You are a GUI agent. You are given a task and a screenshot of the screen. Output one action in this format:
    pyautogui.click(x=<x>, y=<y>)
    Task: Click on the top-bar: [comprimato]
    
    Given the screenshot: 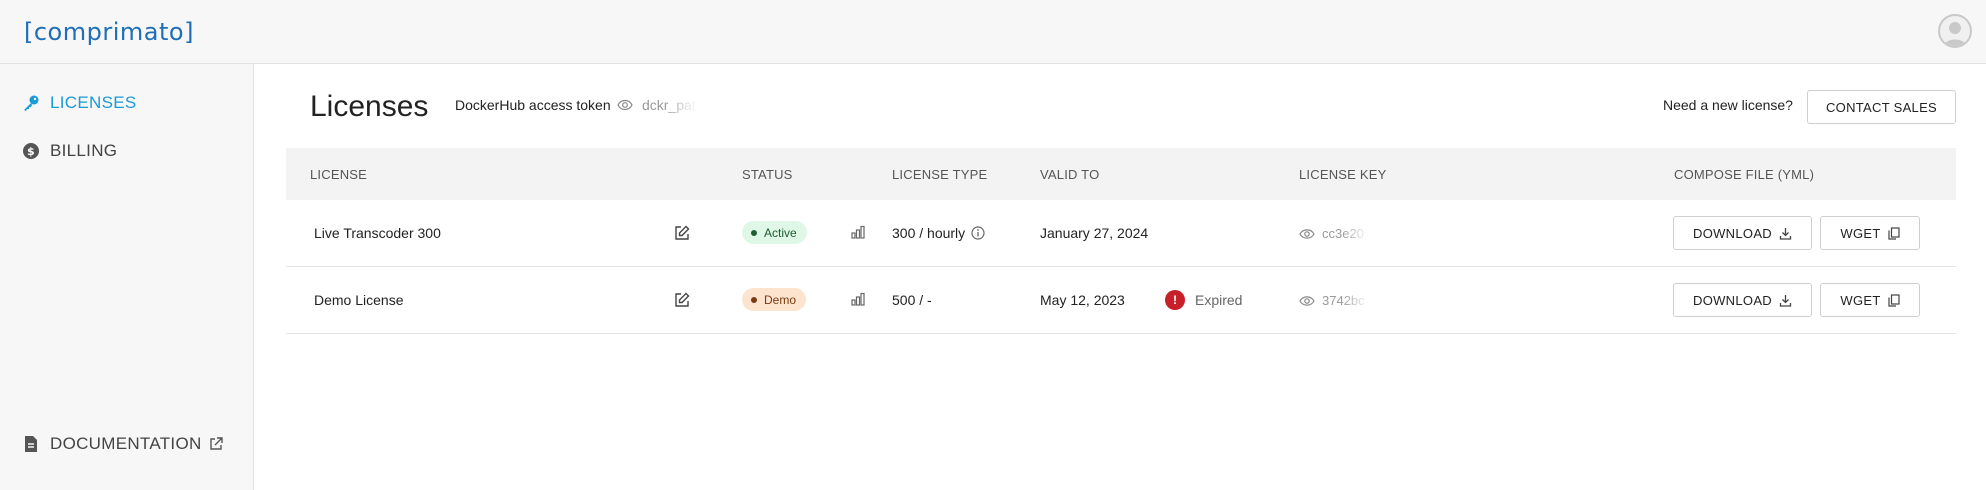 What is the action you would take?
    pyautogui.click(x=993, y=32)
    